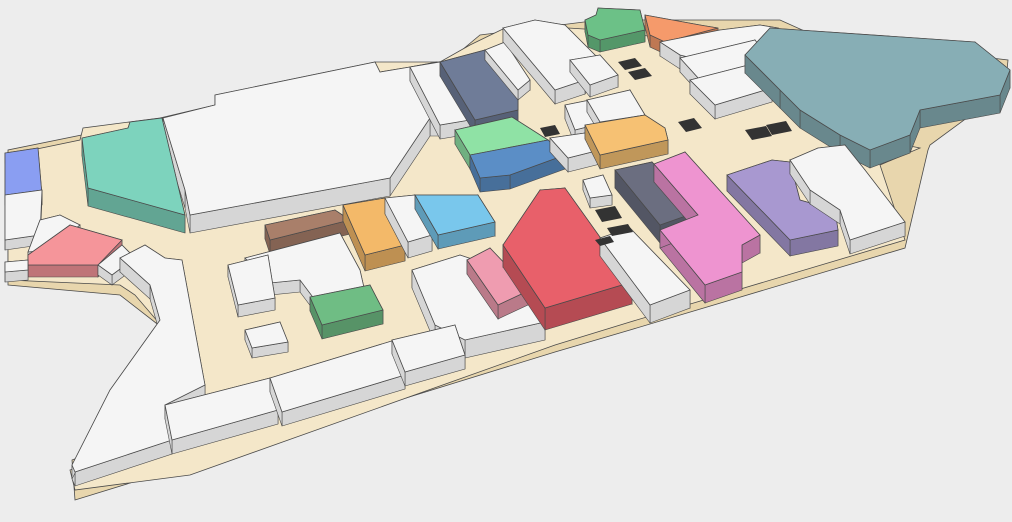 Image resolution: width=1012 pixels, height=522 pixels. I want to click on unit-neutral-left-c-roof, so click(16, 266).